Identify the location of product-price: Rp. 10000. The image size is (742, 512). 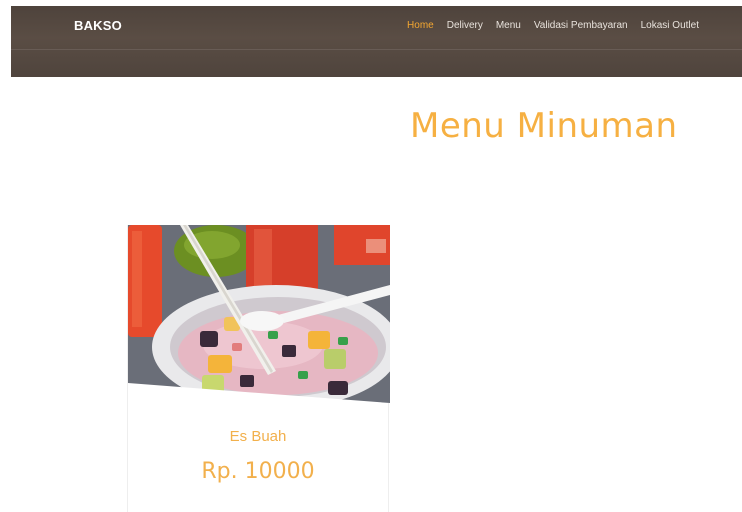
(258, 471).